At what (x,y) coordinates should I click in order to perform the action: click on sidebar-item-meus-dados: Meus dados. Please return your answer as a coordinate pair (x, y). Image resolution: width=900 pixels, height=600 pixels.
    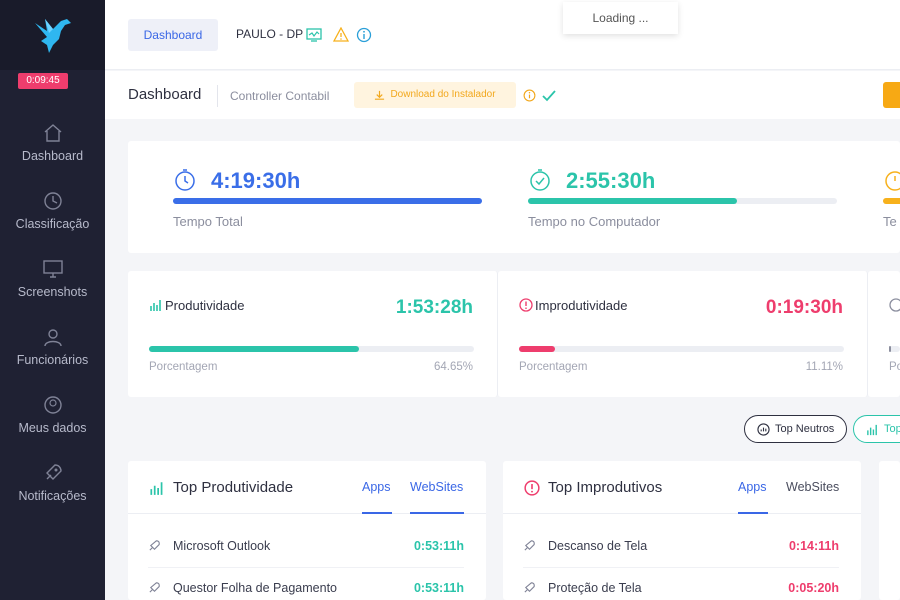
    Looking at the image, I should click on (52, 428).